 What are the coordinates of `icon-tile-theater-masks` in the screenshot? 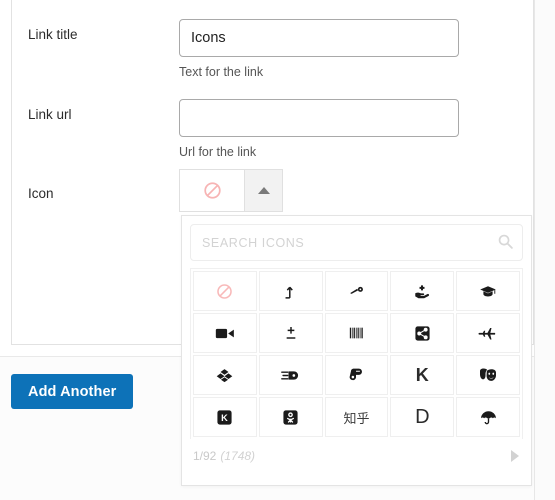 It's located at (488, 375).